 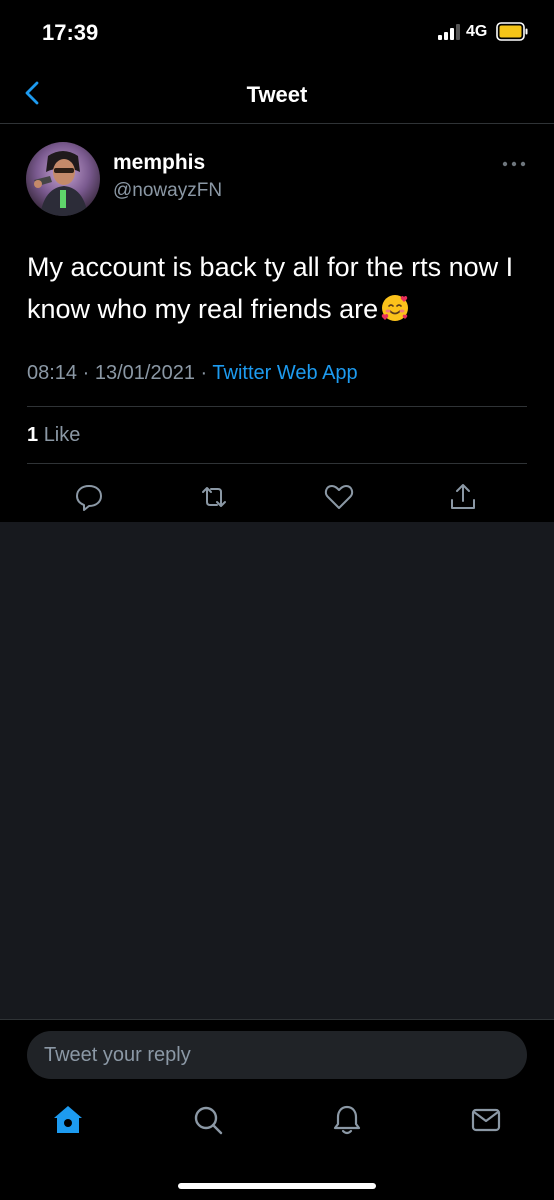 What do you see at coordinates (512, 31) in the screenshot?
I see `battery-icon` at bounding box center [512, 31].